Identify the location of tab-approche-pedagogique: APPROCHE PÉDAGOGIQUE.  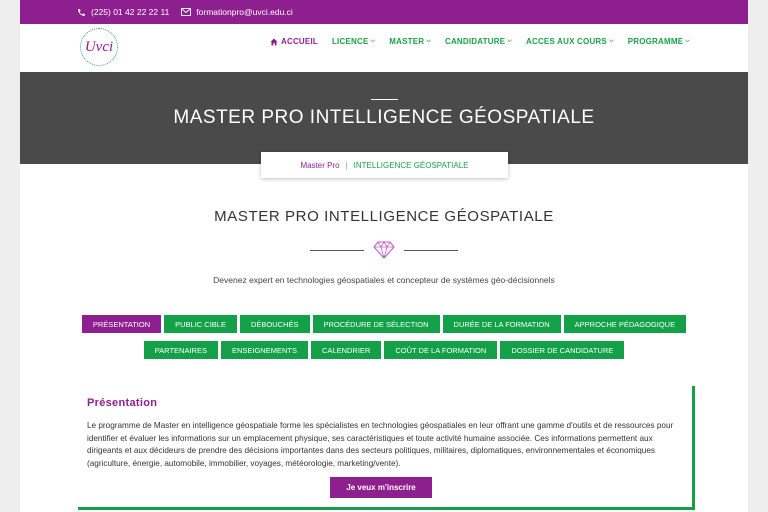
(625, 324).